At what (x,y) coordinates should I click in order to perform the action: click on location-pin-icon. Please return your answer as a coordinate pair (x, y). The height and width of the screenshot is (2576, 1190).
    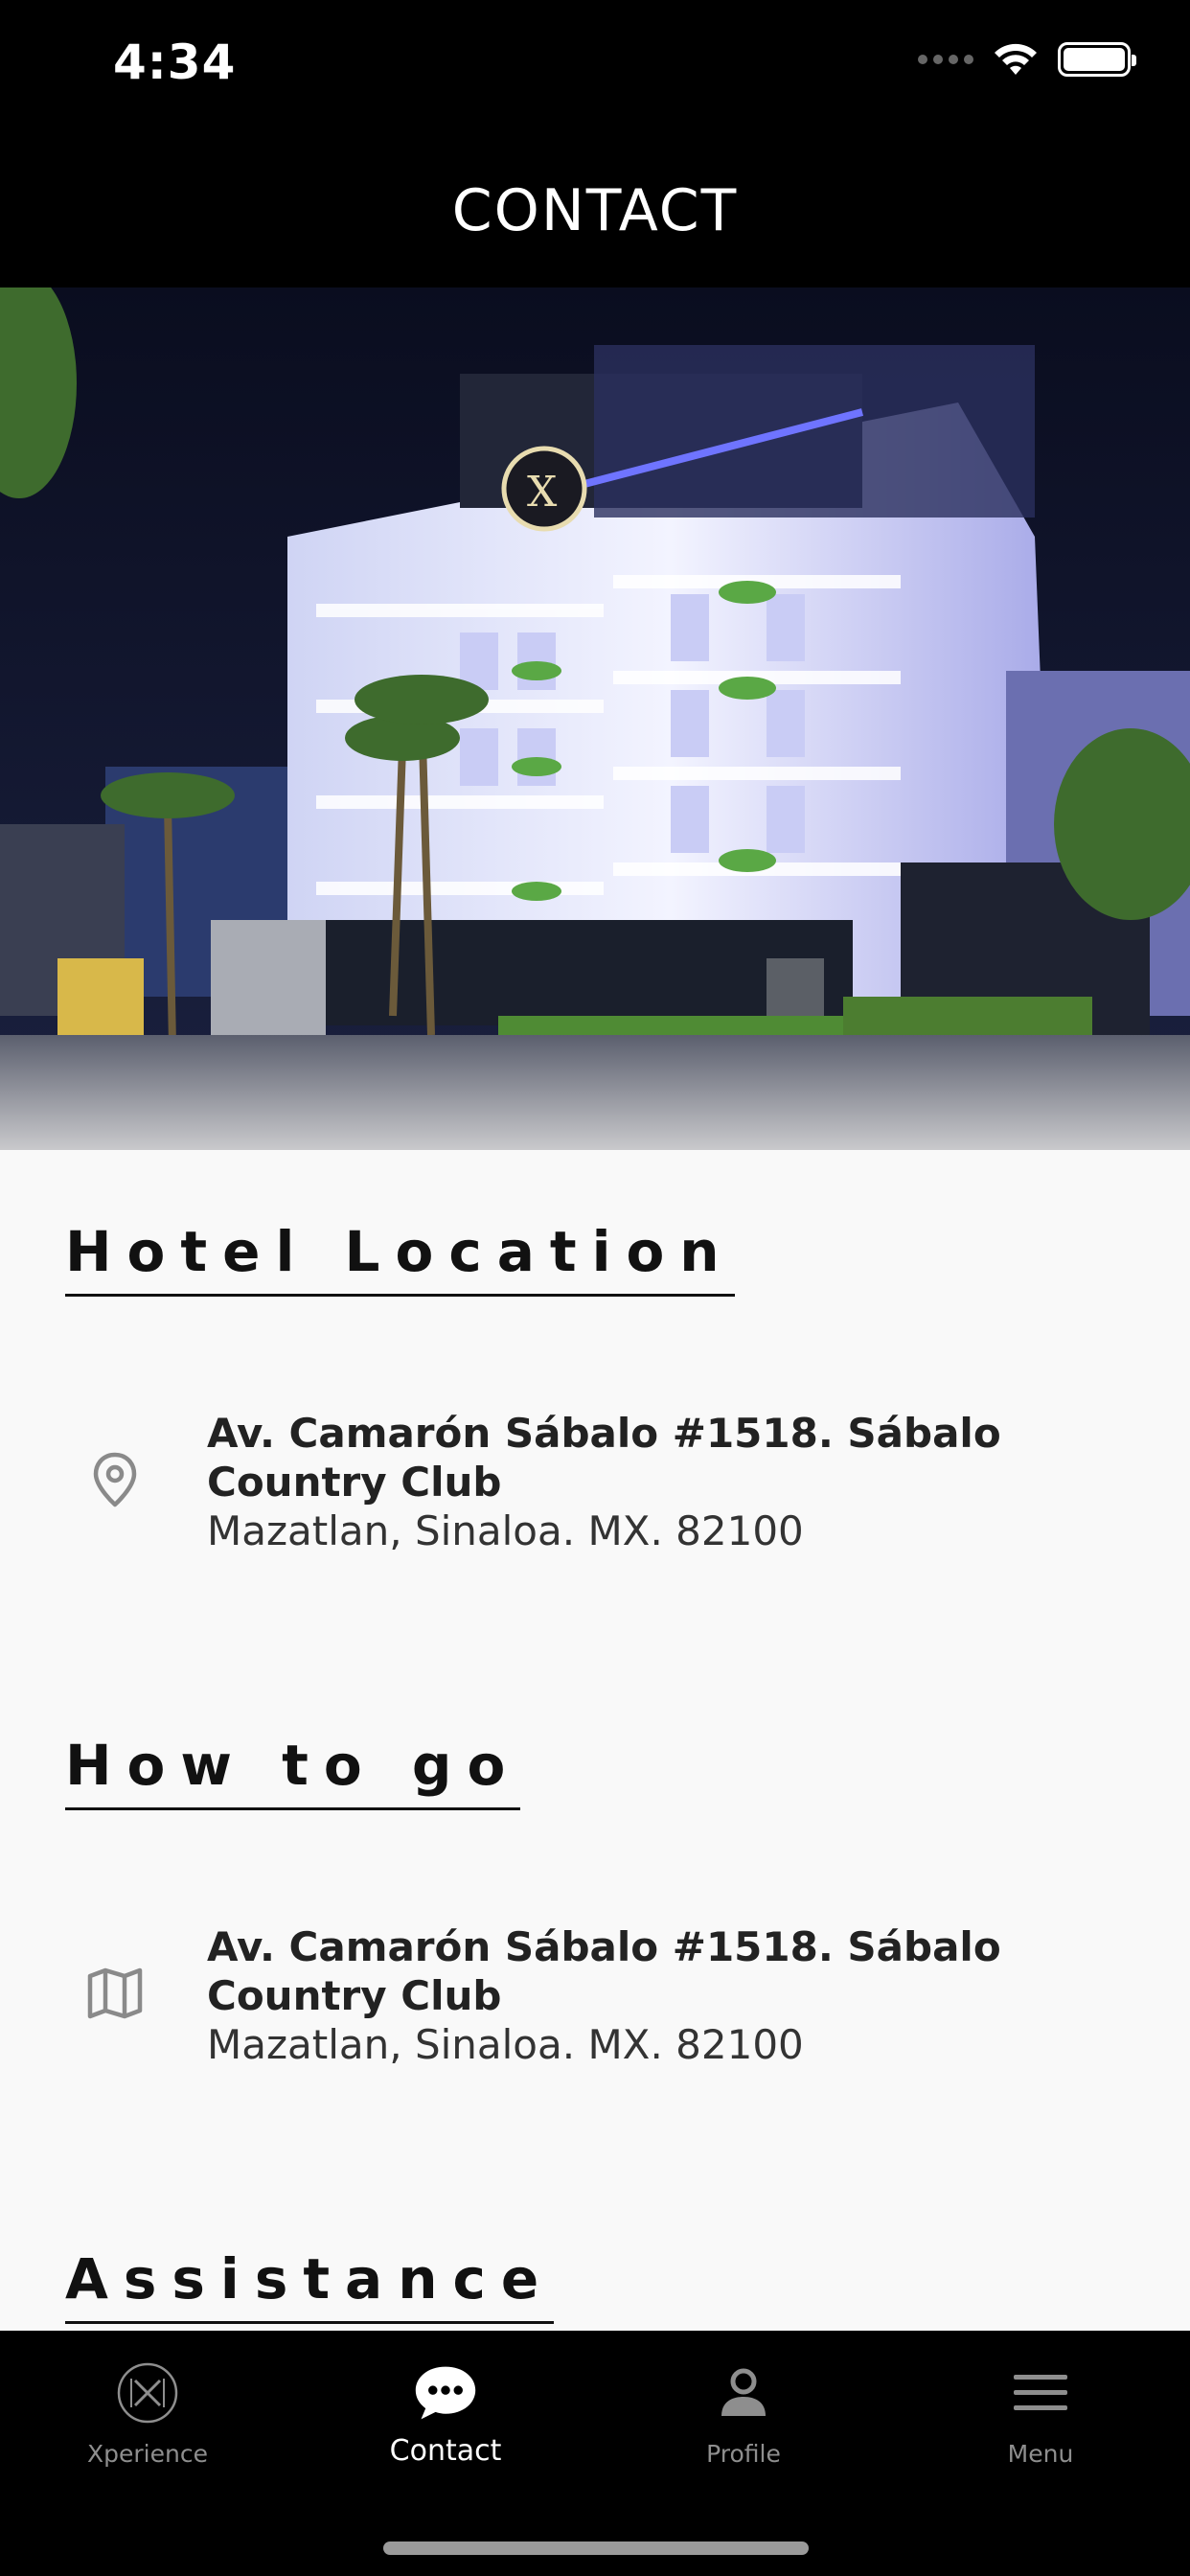
    Looking at the image, I should click on (115, 1479).